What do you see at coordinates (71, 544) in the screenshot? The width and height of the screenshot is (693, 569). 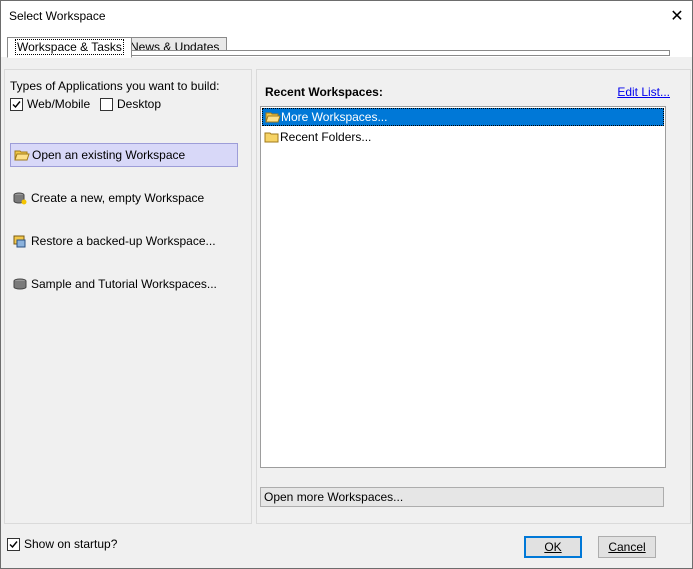 I see `checkbox-label: Show on startup?` at bounding box center [71, 544].